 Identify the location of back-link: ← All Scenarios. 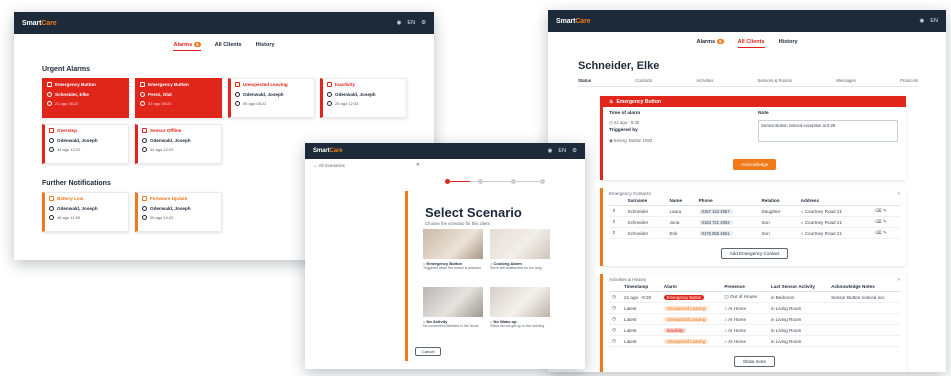
(329, 165).